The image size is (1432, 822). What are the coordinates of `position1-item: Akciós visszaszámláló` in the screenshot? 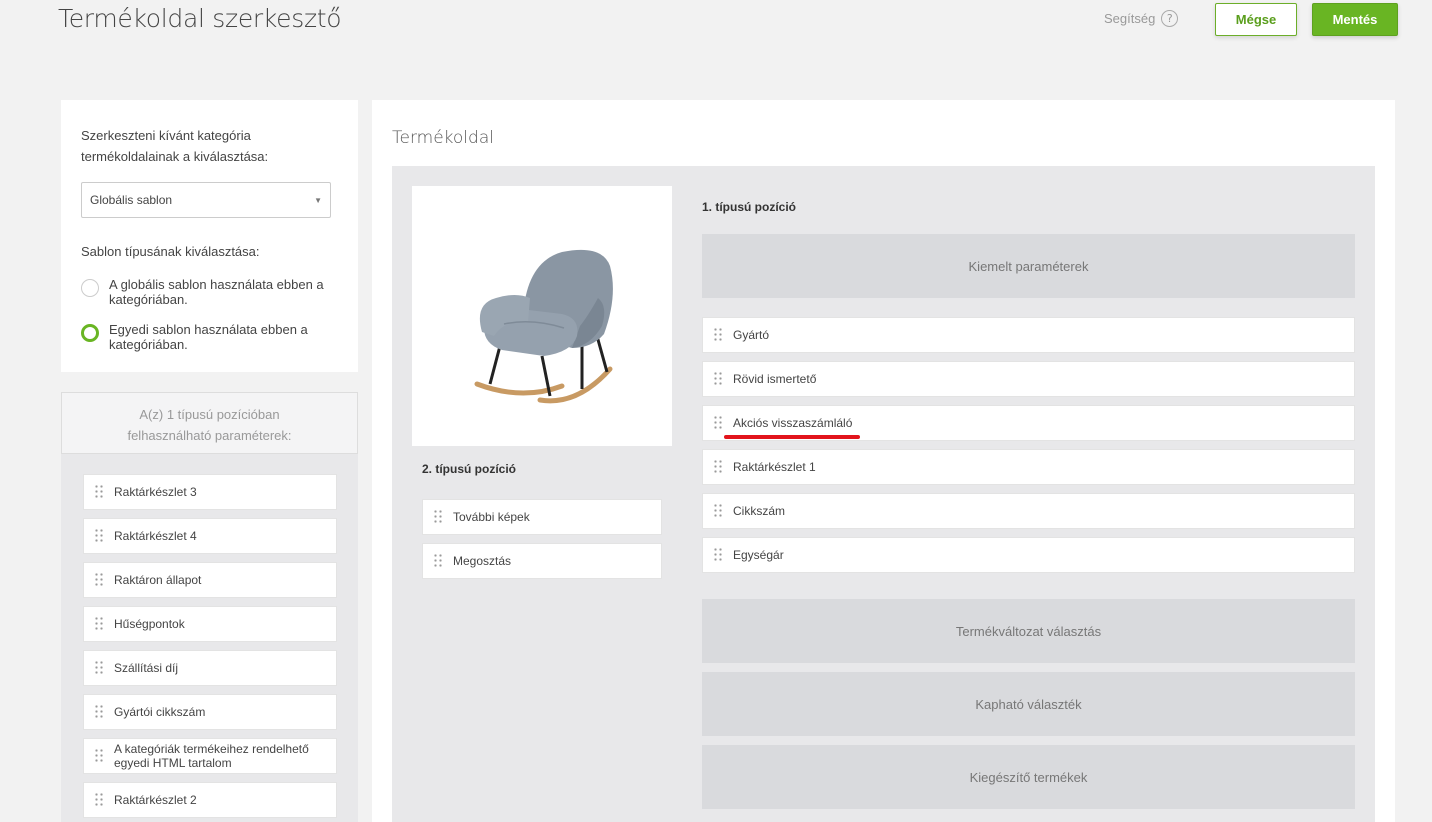 It's located at (1028, 423).